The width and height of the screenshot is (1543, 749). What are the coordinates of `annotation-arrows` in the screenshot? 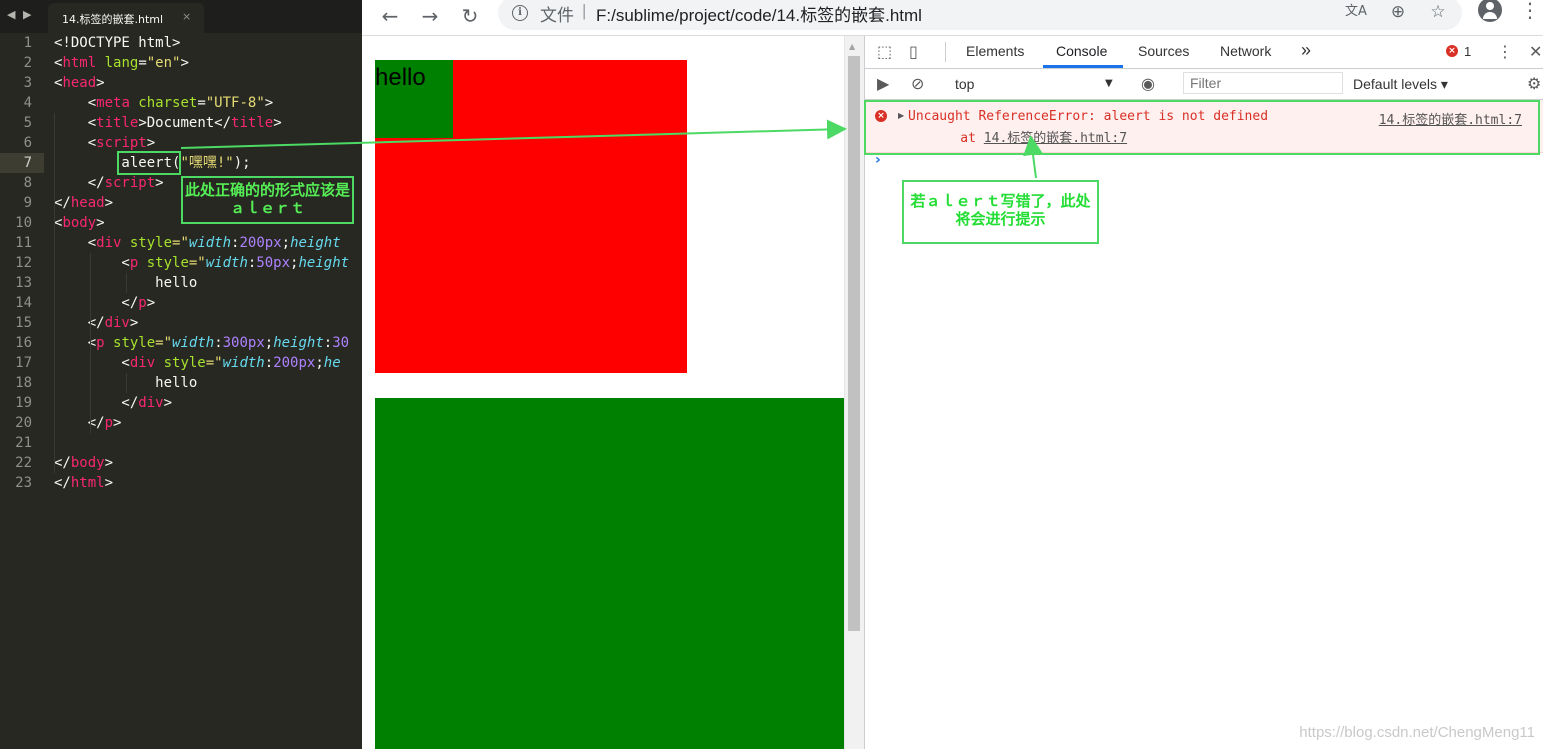 It's located at (611, 149).